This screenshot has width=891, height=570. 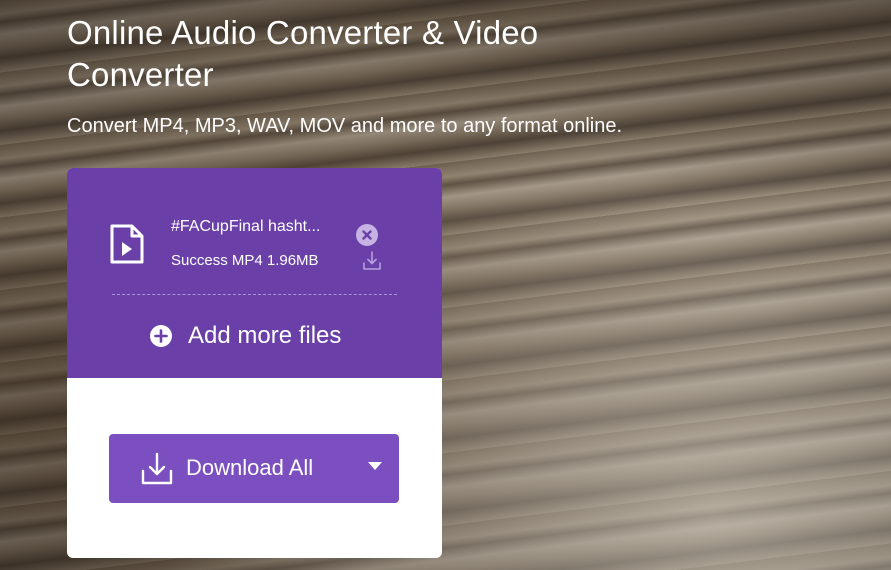 What do you see at coordinates (157, 468) in the screenshot?
I see `download-icon` at bounding box center [157, 468].